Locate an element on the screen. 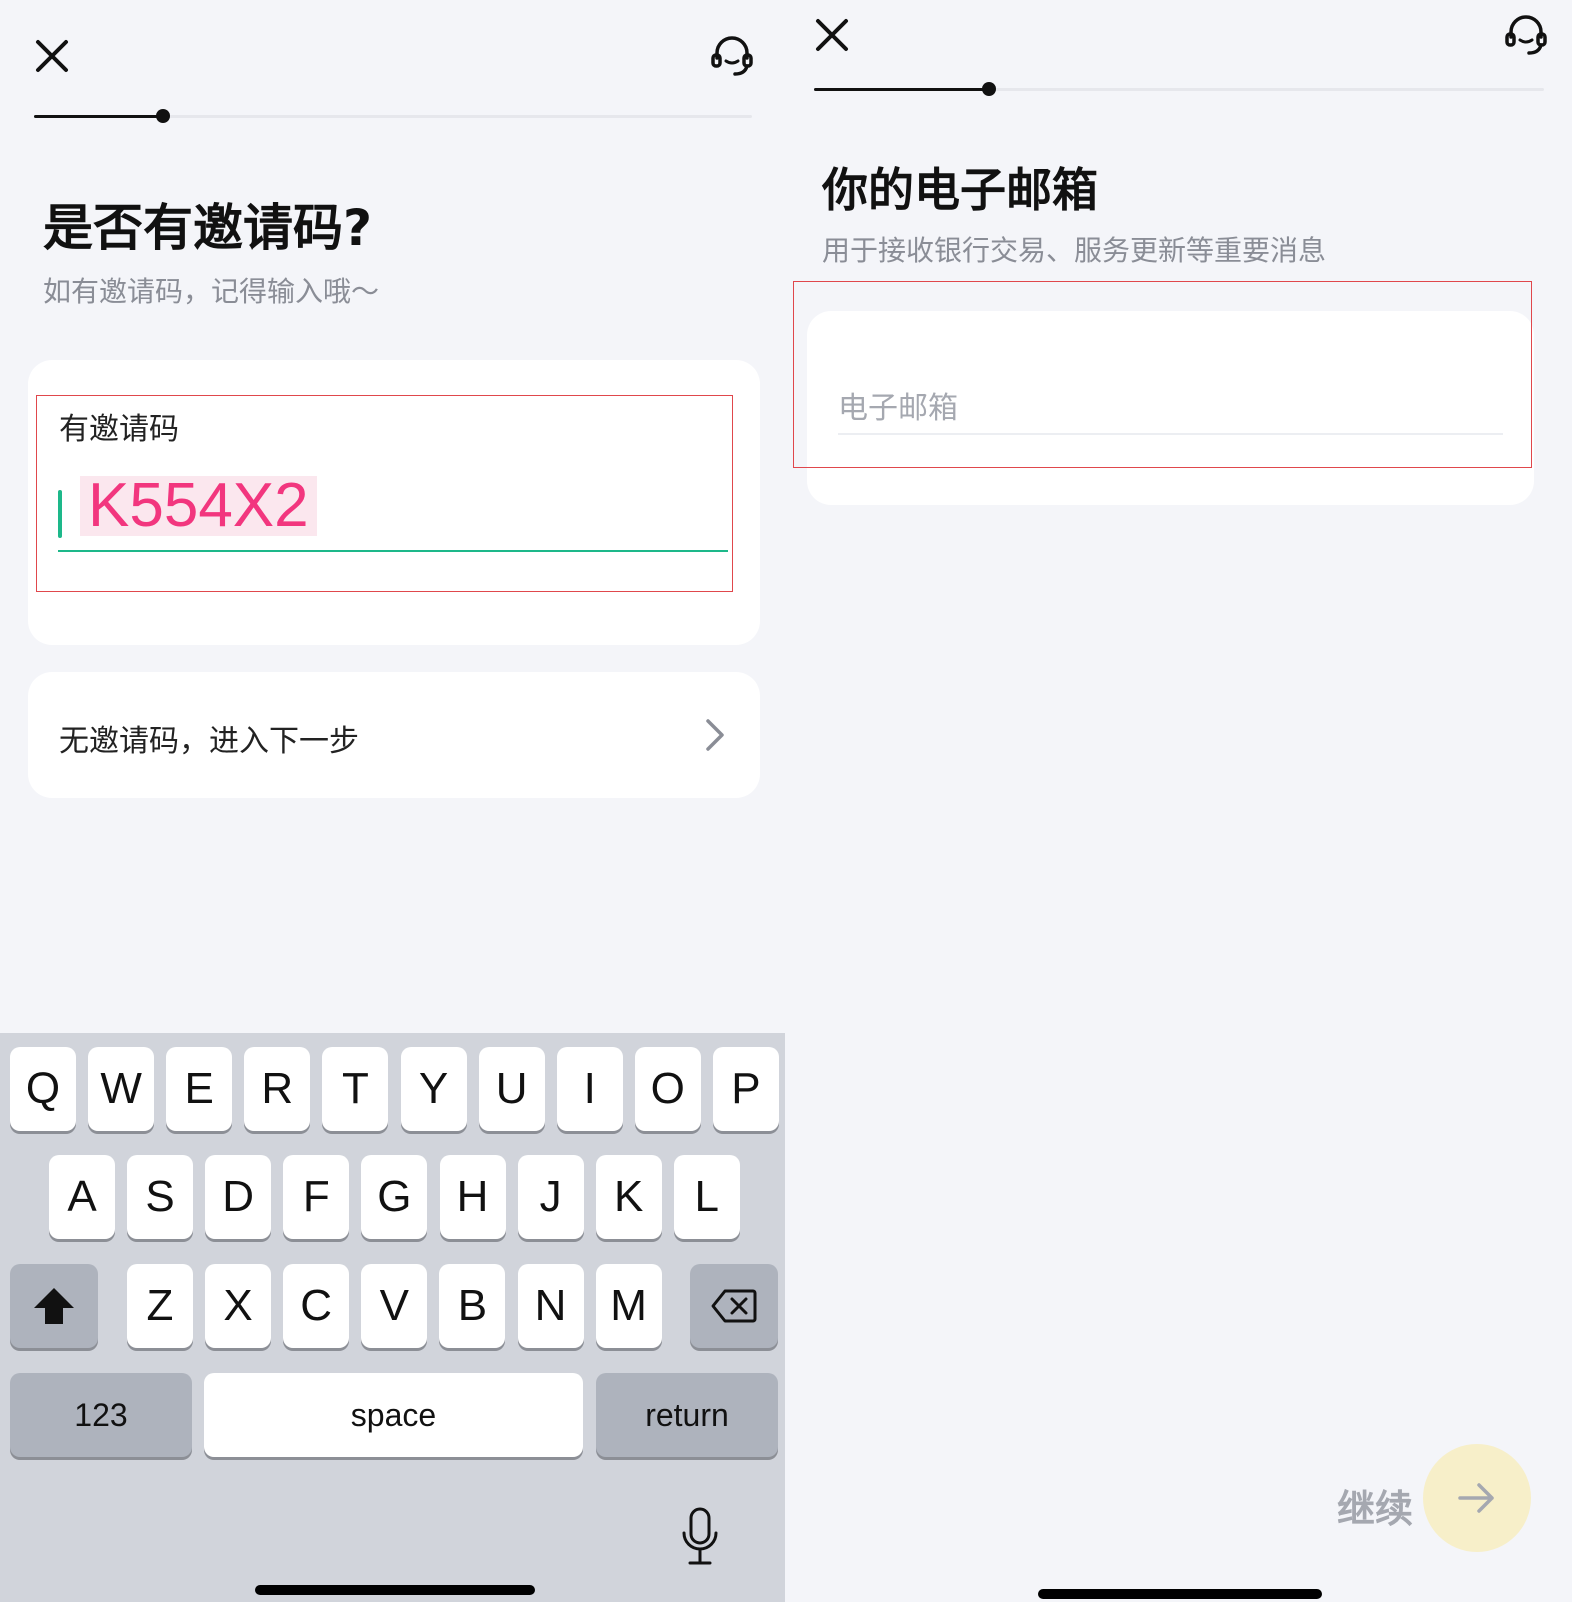 The image size is (1572, 1602). continue-label: 继续 is located at coordinates (1375, 1509).